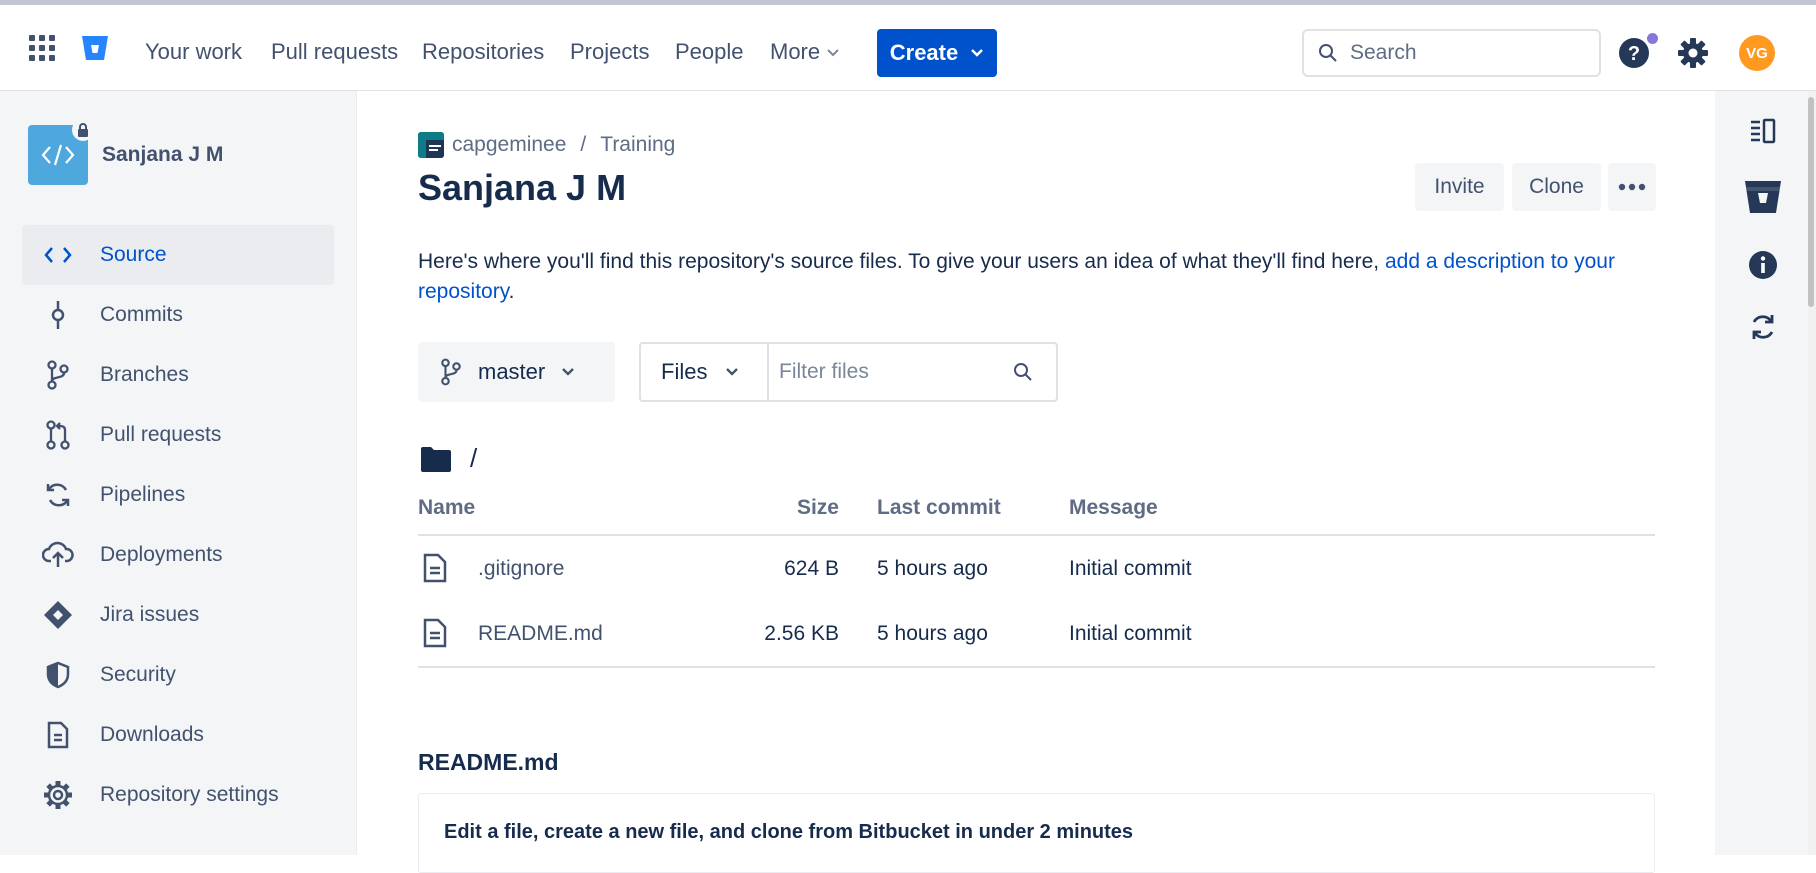 This screenshot has width=1816, height=873. Describe the element at coordinates (801, 633) in the screenshot. I see `file-size: 2.56 KB` at that location.